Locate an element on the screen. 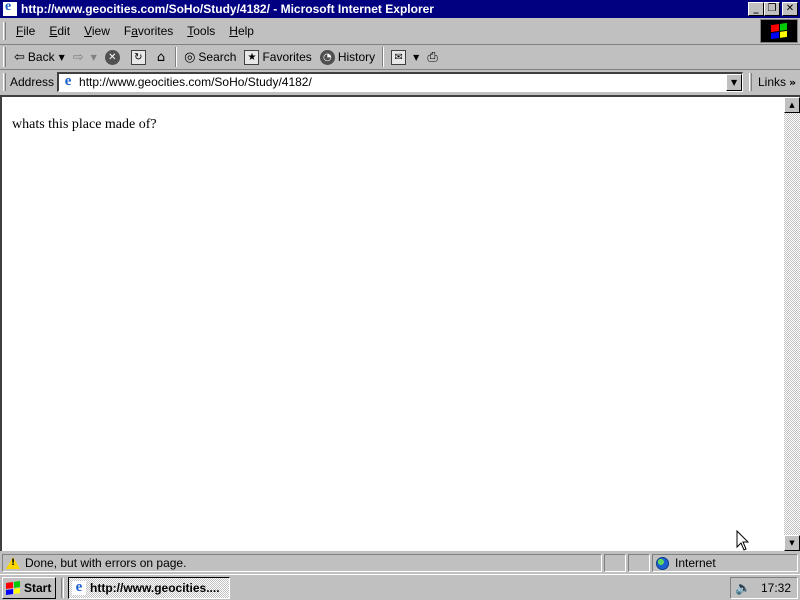 Image resolution: width=800 pixels, height=600 pixels. system-tray: 🔈 17:32 is located at coordinates (764, 588).